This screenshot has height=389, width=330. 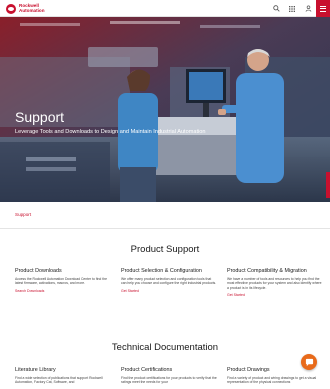 What do you see at coordinates (267, 271) in the screenshot?
I see `card-title: Product Compatibility & Migration` at bounding box center [267, 271].